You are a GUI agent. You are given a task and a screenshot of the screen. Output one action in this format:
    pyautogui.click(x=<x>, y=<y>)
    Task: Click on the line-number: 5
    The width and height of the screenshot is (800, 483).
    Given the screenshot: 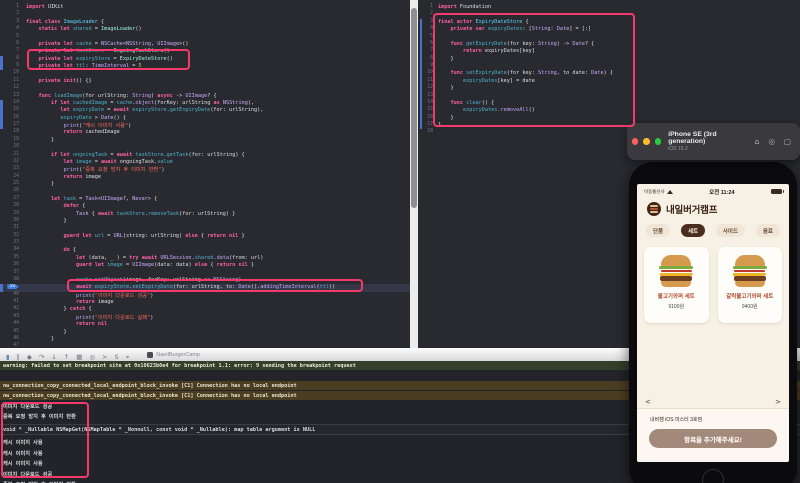 What is the action you would take?
    pyautogui.click(x=13, y=37)
    